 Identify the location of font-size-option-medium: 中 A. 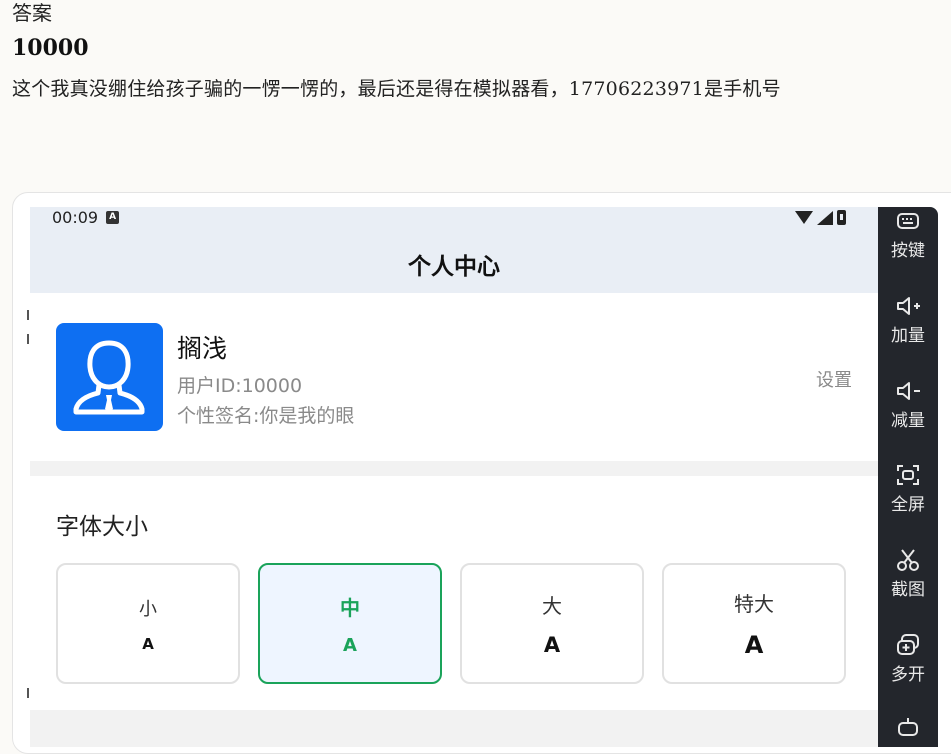
(350, 623).